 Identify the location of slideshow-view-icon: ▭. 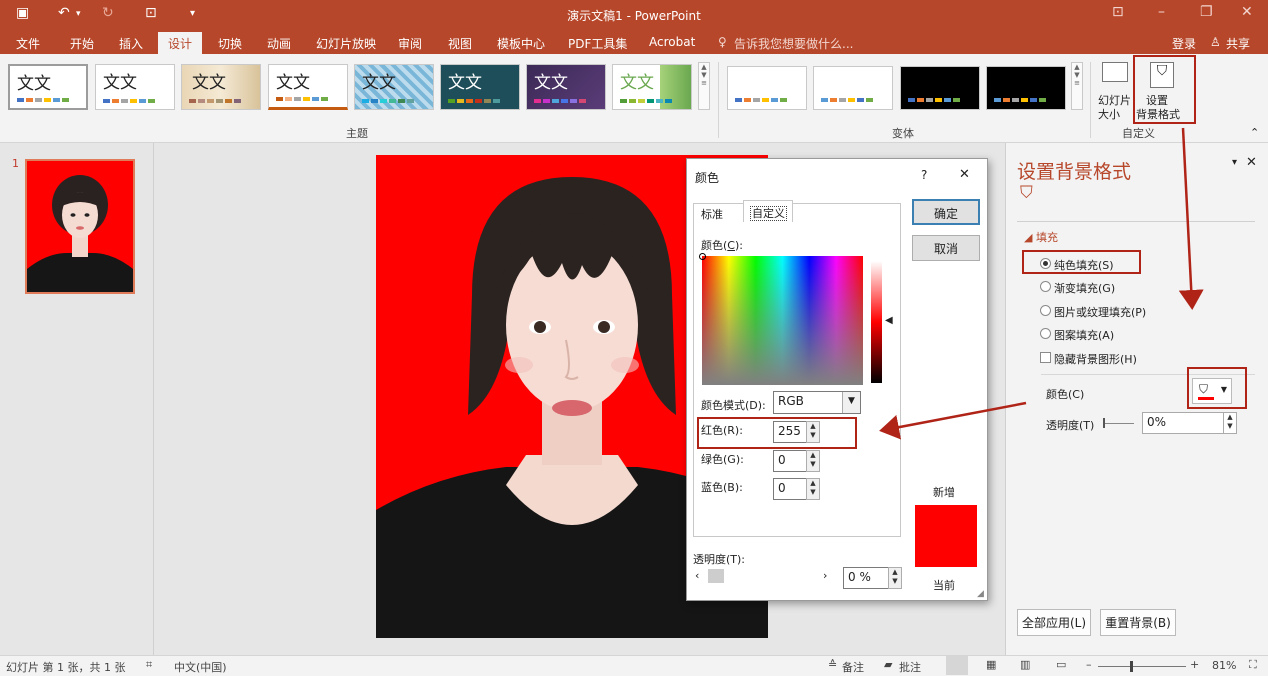
(1061, 664).